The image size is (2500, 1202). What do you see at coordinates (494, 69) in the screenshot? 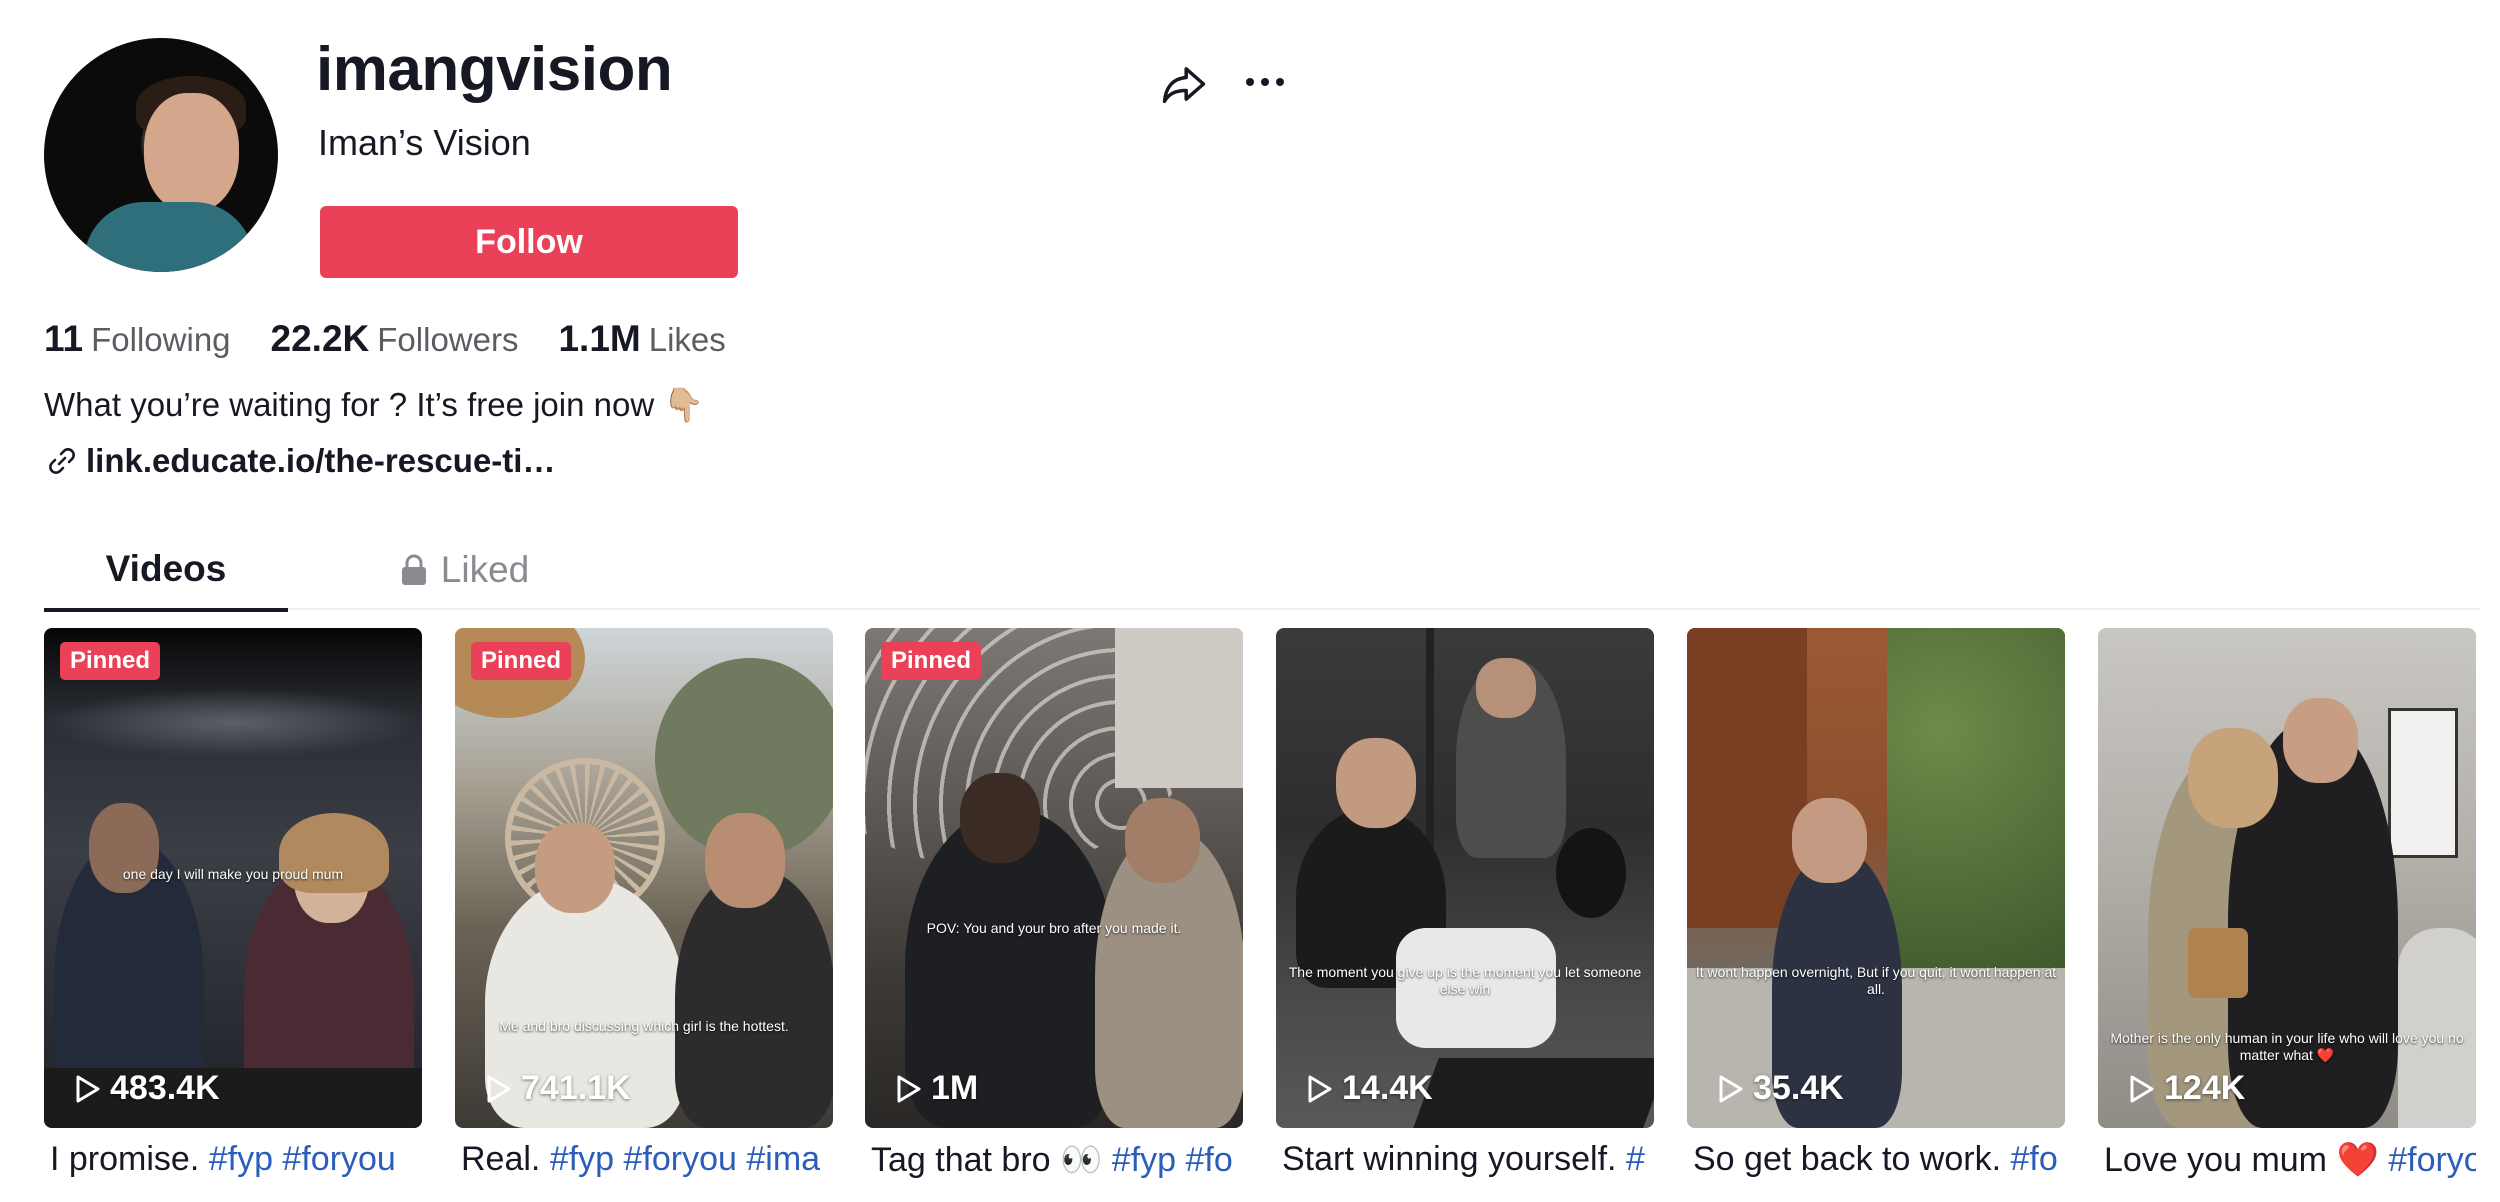
I see `profile-username: imangvision` at bounding box center [494, 69].